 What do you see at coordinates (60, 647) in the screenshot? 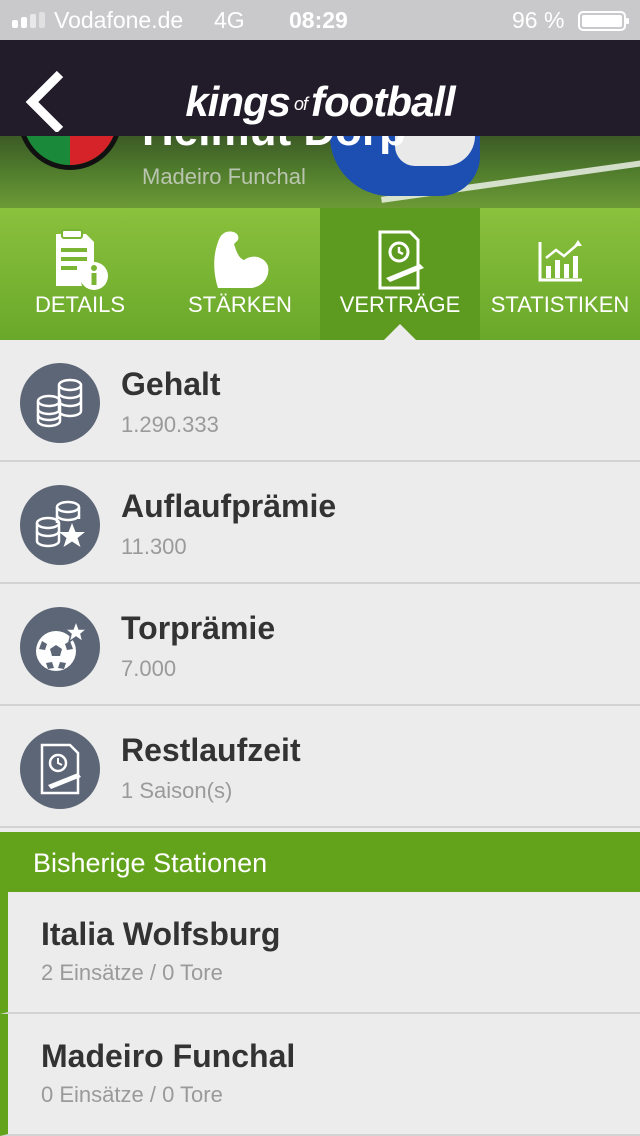
I see `football-star-icon` at bounding box center [60, 647].